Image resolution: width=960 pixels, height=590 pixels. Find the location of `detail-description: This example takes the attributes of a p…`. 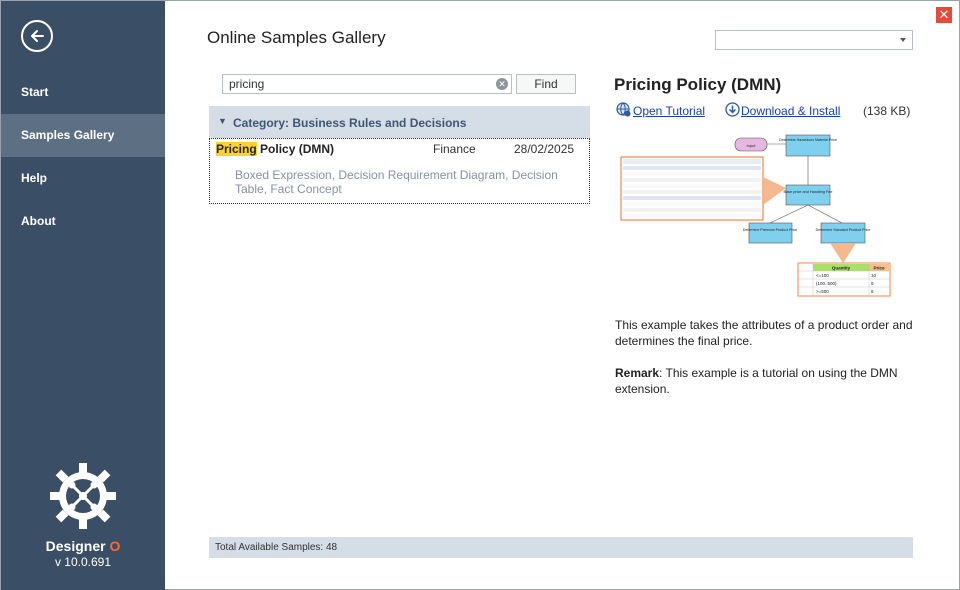

detail-description: This example takes the attributes of a p… is located at coordinates (764, 333).